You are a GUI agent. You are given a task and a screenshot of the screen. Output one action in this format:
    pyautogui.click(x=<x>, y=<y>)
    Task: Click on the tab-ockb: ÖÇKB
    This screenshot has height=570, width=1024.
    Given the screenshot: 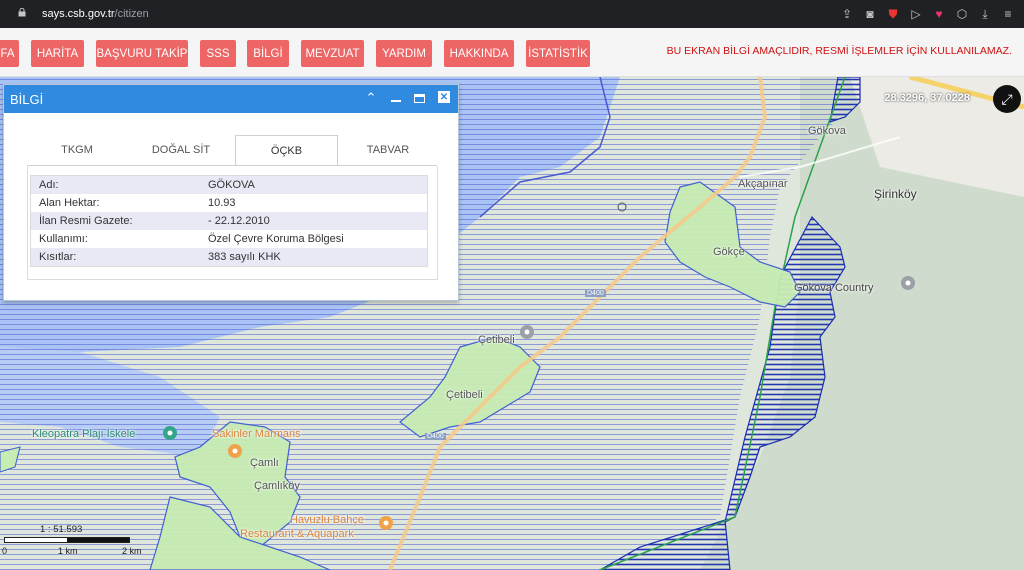 What is the action you would take?
    pyautogui.click(x=286, y=150)
    